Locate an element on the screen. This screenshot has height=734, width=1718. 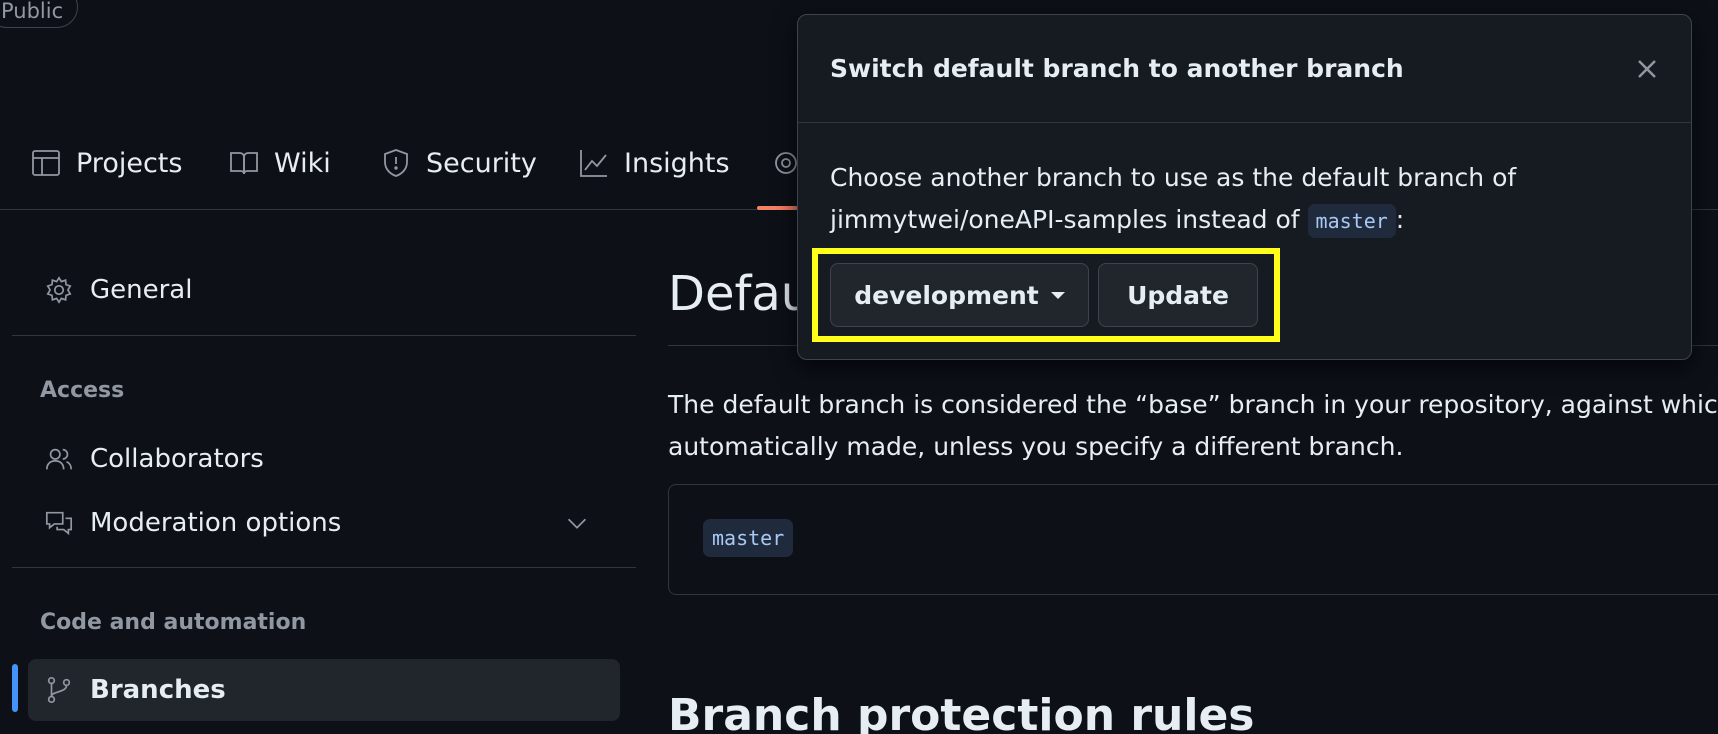
table-icon is located at coordinates (46, 163).